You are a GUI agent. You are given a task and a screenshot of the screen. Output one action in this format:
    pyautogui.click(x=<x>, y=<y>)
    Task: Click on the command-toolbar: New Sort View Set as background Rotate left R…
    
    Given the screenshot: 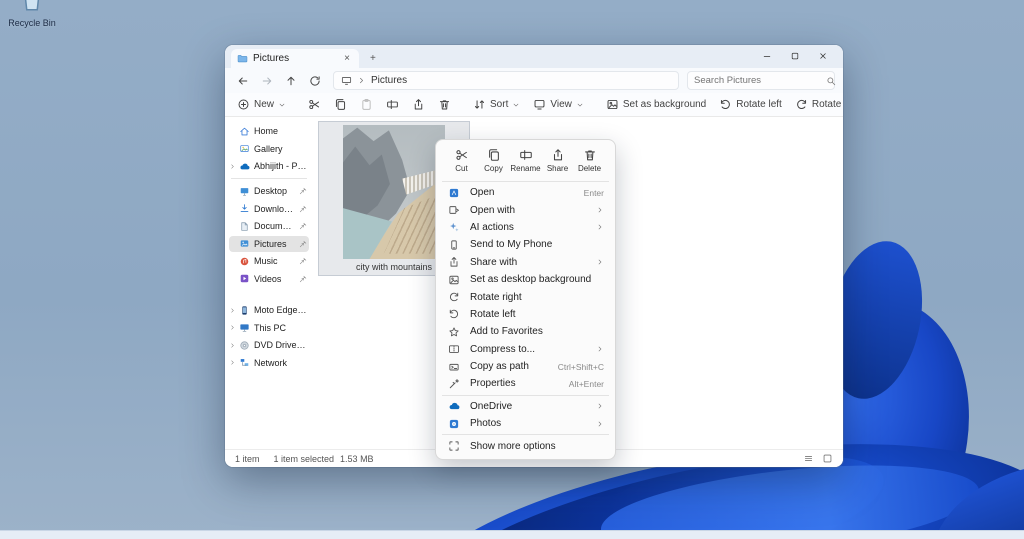 What is the action you would take?
    pyautogui.click(x=534, y=105)
    